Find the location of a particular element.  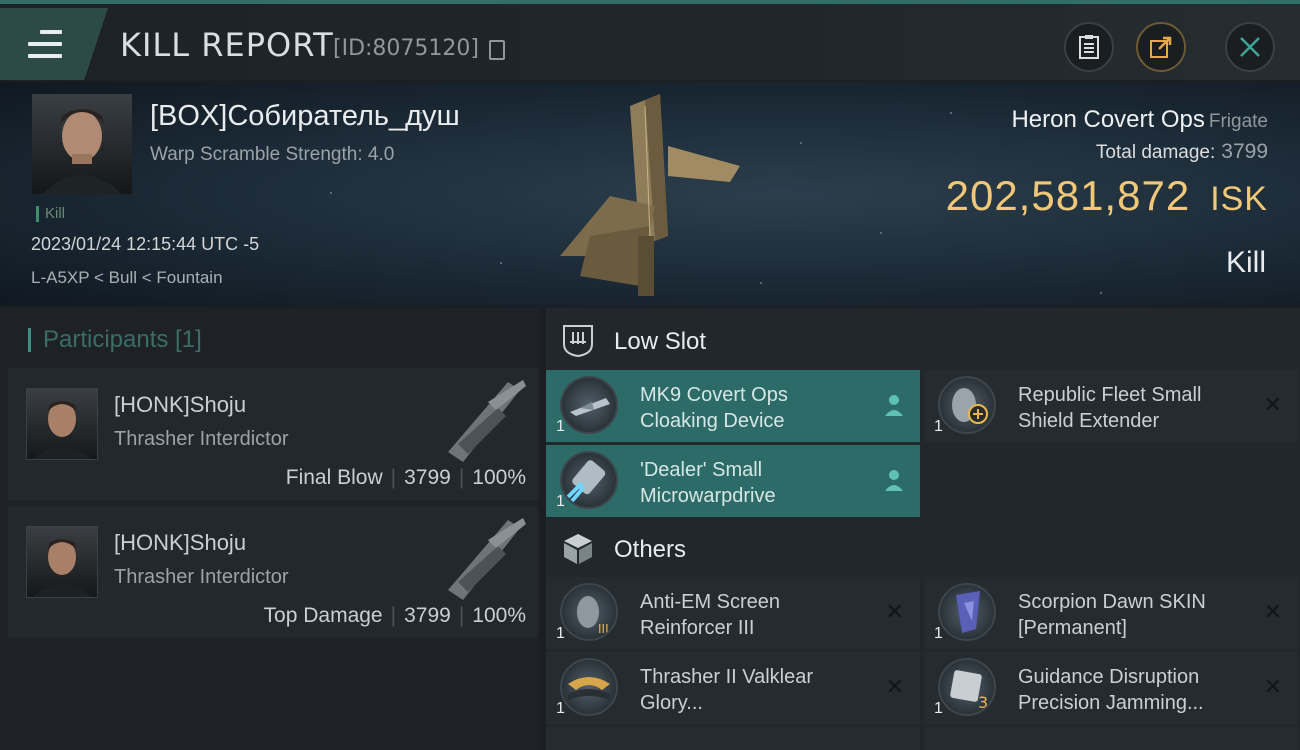

item-name: Anti-EM Screen Reinforcer III is located at coordinates (710, 615).